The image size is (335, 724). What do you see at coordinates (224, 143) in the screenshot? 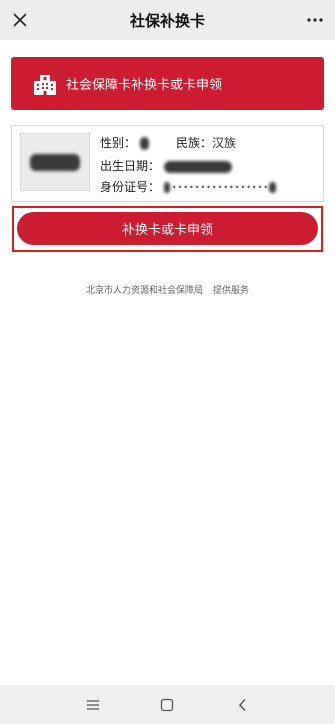
I see `ethnicity-value: 汉族` at bounding box center [224, 143].